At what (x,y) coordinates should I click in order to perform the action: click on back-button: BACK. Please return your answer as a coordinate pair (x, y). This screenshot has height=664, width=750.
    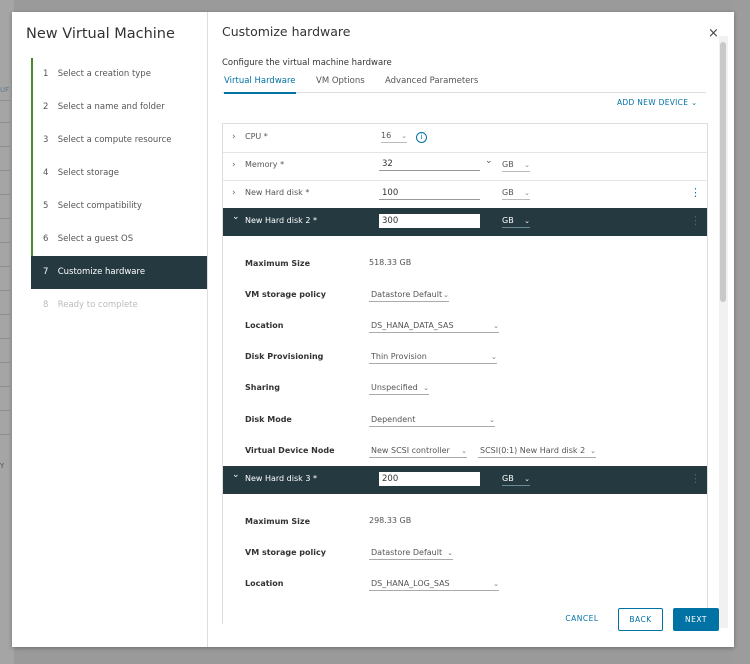
    Looking at the image, I should click on (640, 619).